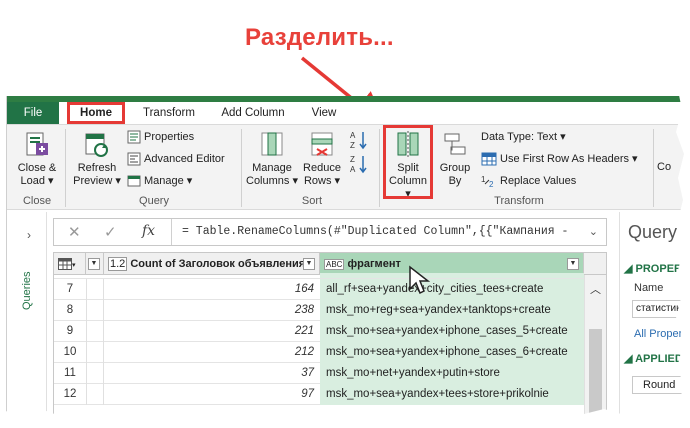 Image resolution: width=690 pixels, height=428 pixels. I want to click on column-header-count: 1.2 Count of Заголовок объявления ▼, so click(212, 264).